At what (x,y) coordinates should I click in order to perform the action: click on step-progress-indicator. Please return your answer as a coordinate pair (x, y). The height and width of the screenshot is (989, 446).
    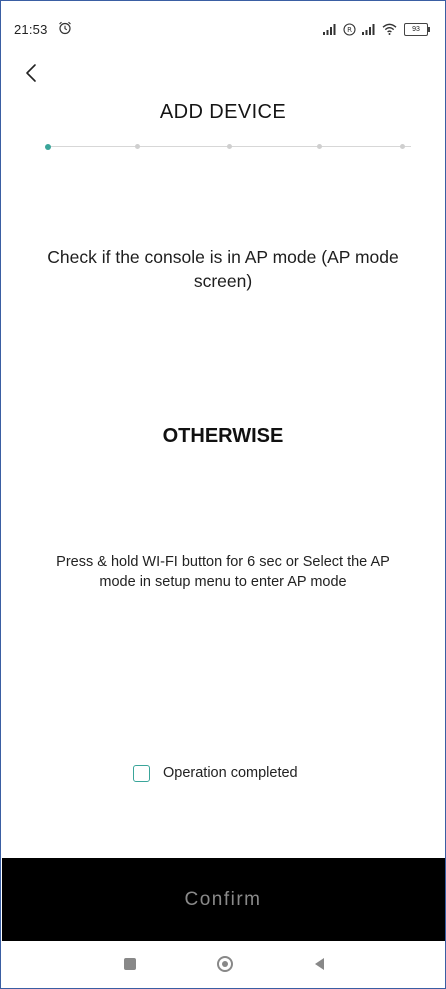
    Looking at the image, I should click on (230, 147).